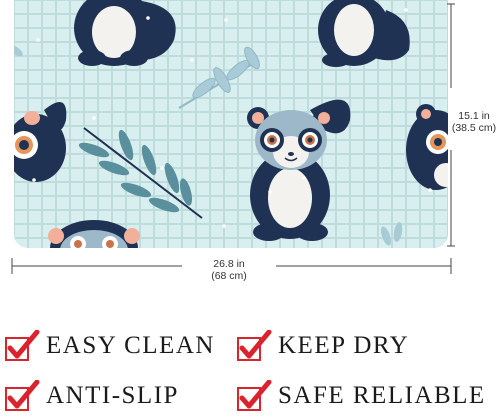 This screenshot has height=417, width=500. I want to click on feature-anti-slip: ANTI-SLIP, so click(91, 396).